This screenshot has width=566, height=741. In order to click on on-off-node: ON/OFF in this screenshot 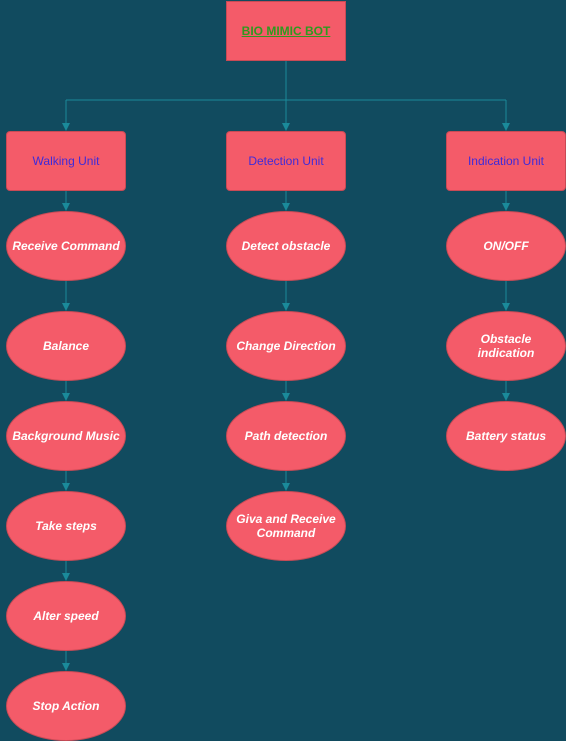, I will do `click(506, 246)`.